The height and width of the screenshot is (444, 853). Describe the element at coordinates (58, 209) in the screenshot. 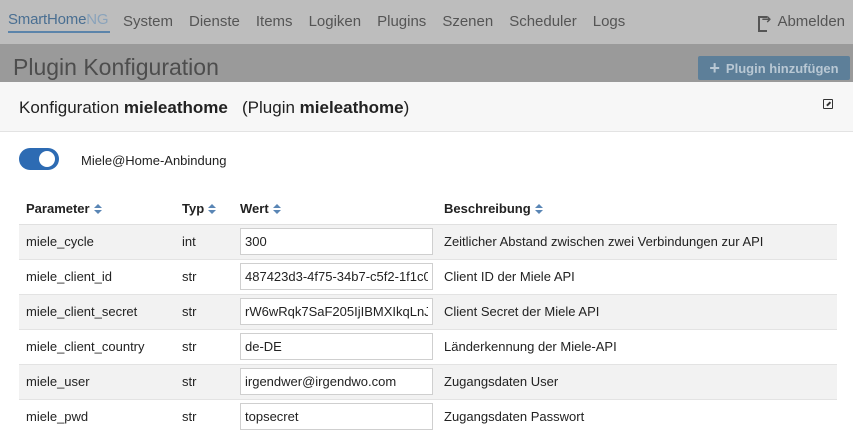

I see `column-header-label: Parameter` at that location.